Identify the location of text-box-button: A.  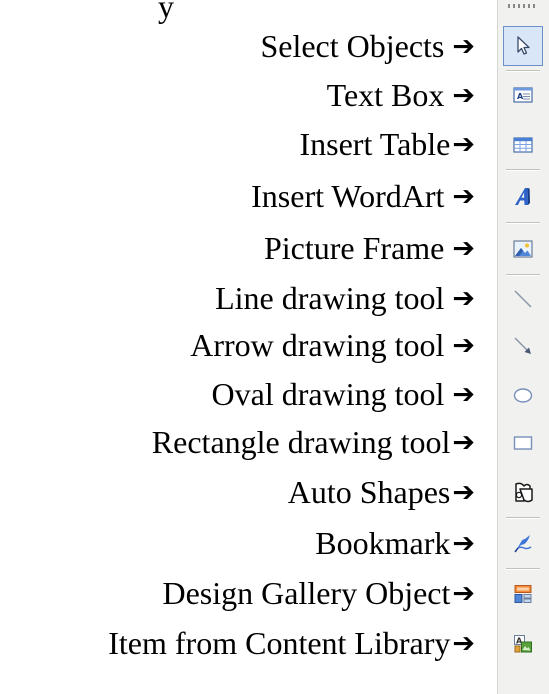
(523, 95).